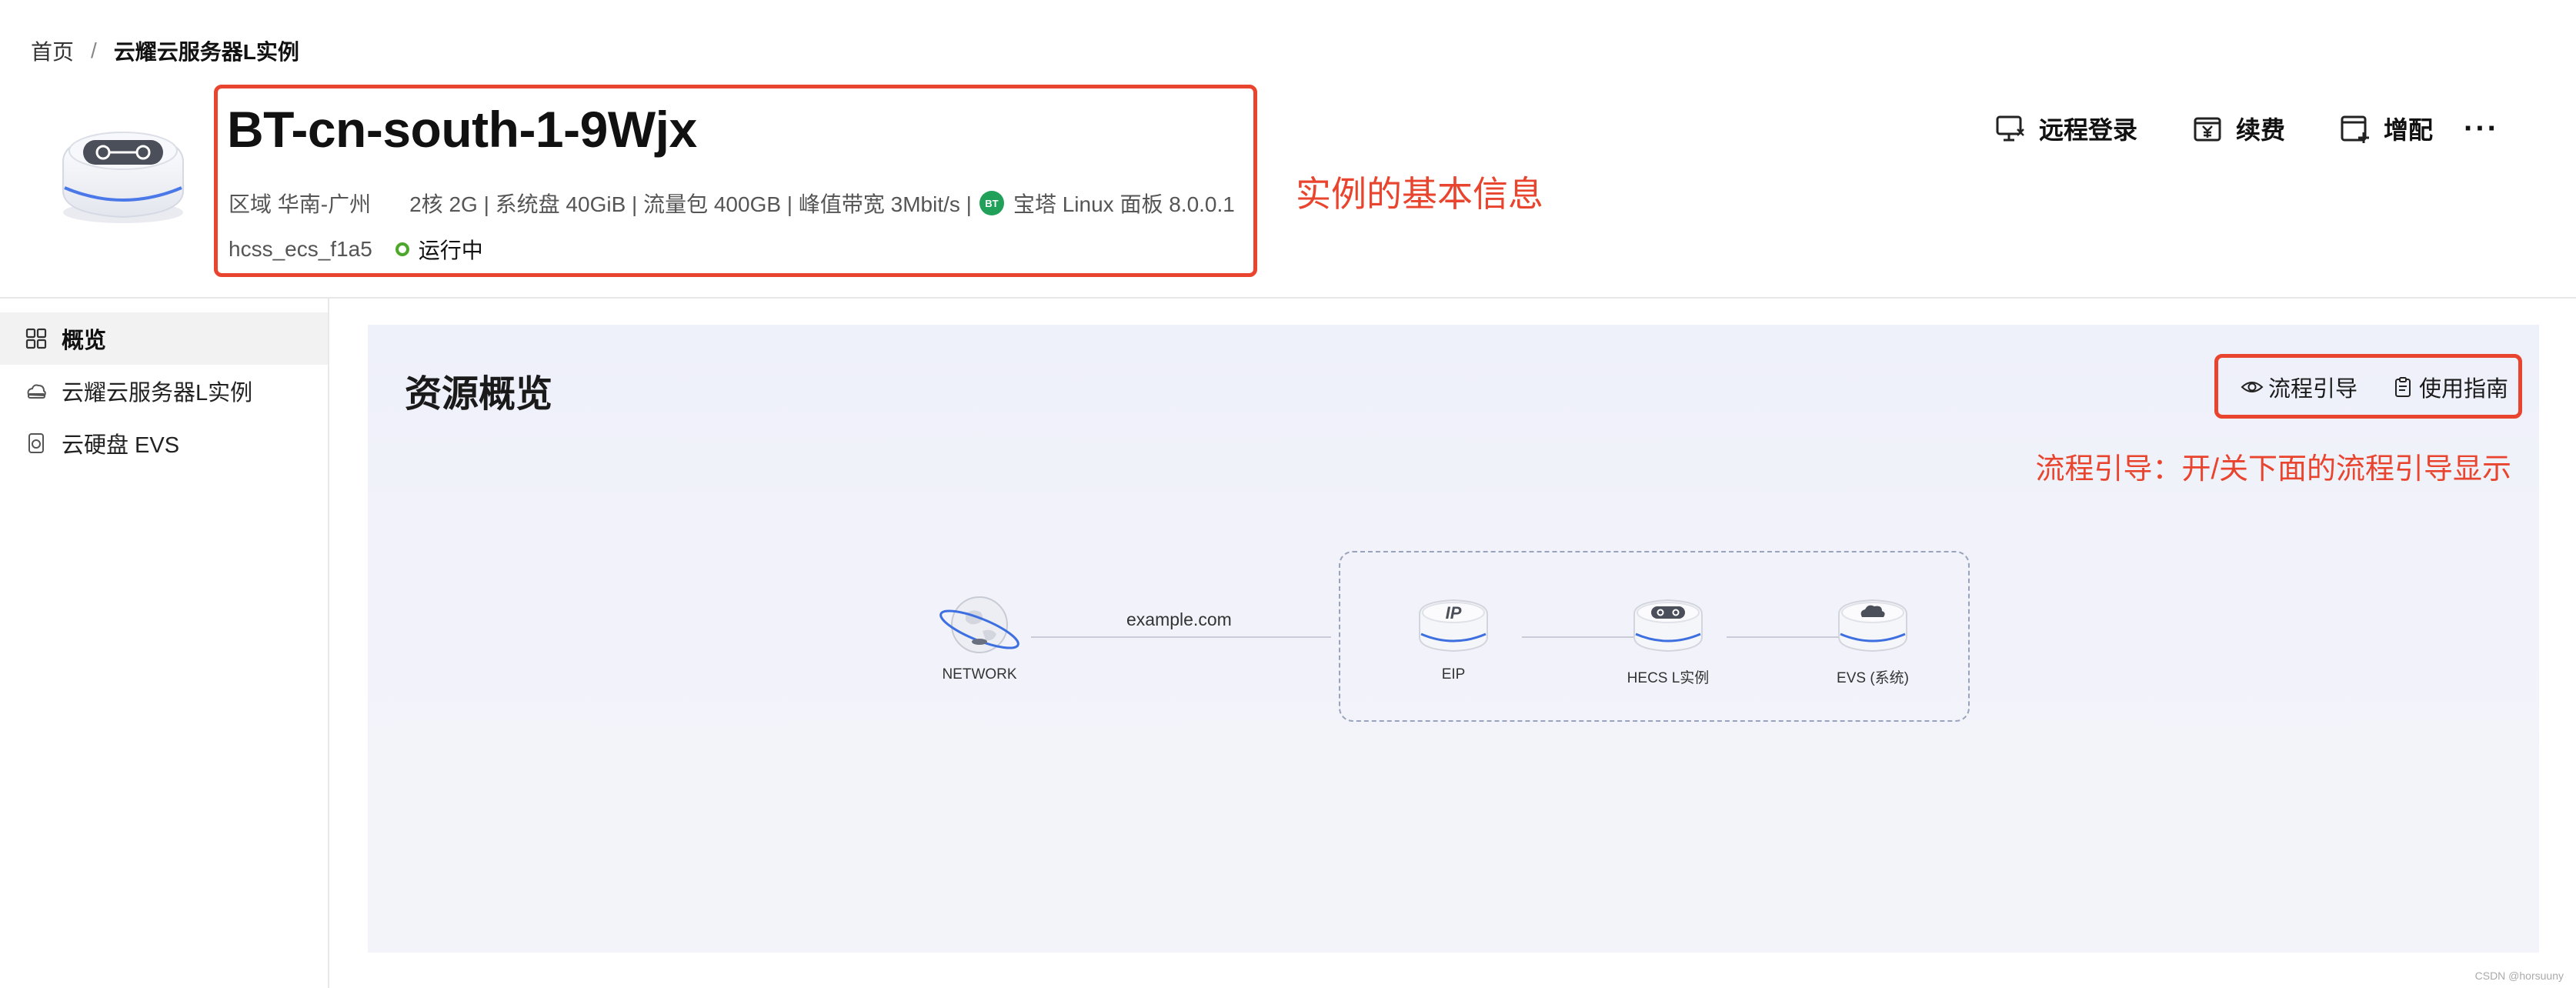 The image size is (2576, 988). I want to click on node-label: HECS L实例, so click(1668, 678).